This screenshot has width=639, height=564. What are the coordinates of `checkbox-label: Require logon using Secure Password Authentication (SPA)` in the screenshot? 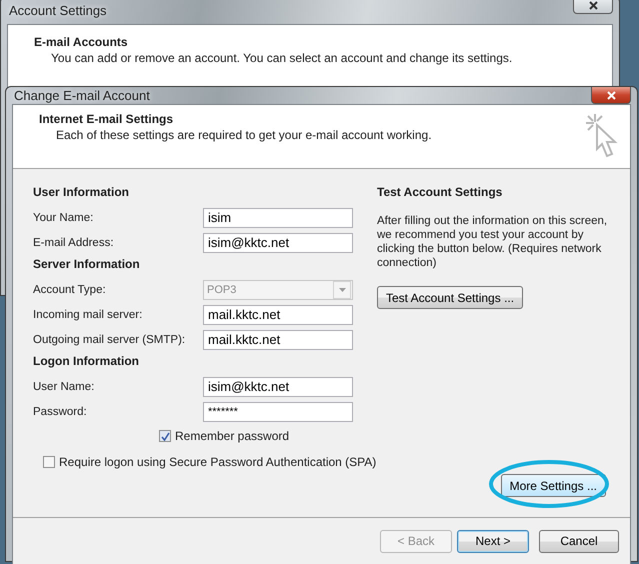 It's located at (217, 462).